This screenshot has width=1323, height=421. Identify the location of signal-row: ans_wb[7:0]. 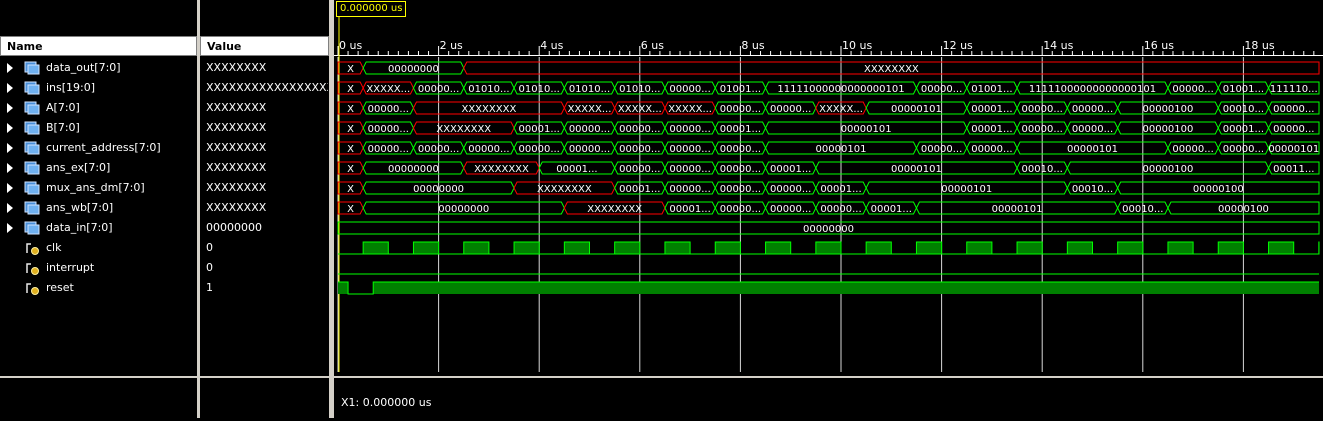
(98, 208).